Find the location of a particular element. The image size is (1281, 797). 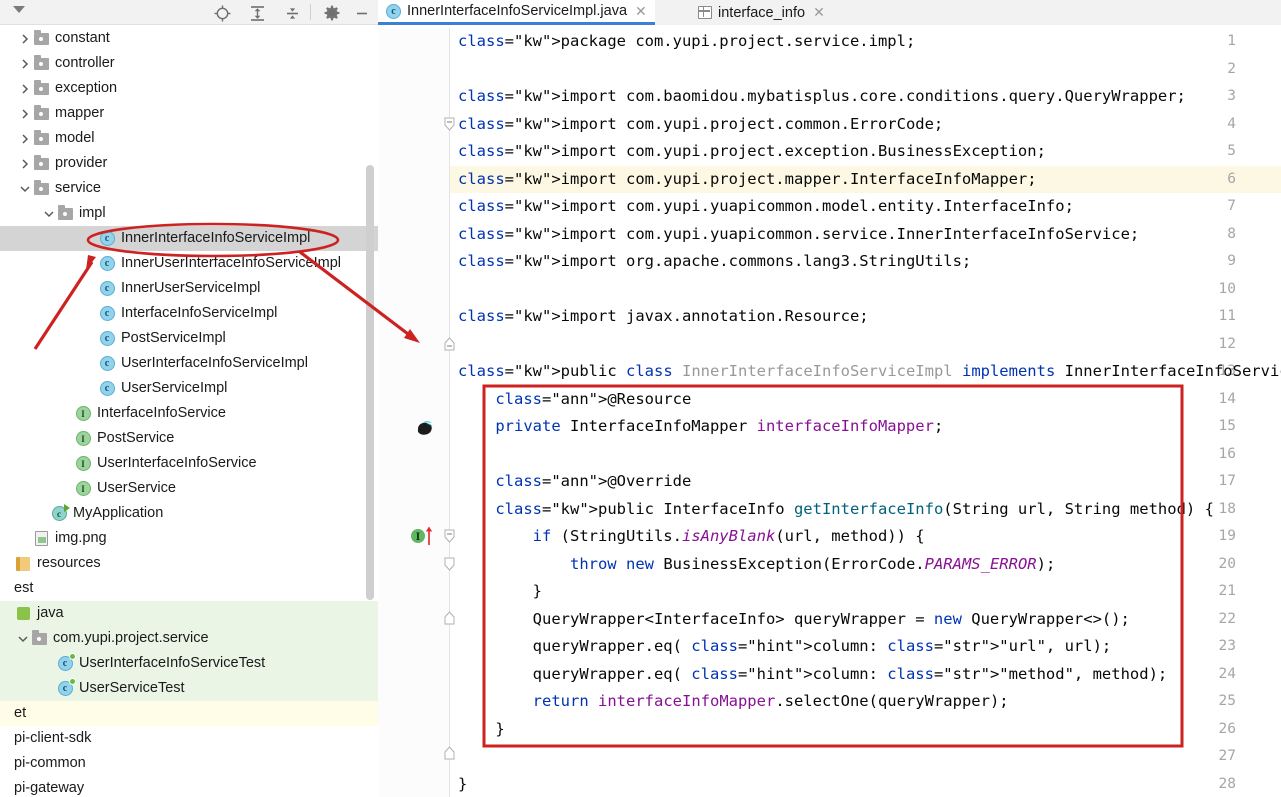

line-number: 4 is located at coordinates (1231, 123).